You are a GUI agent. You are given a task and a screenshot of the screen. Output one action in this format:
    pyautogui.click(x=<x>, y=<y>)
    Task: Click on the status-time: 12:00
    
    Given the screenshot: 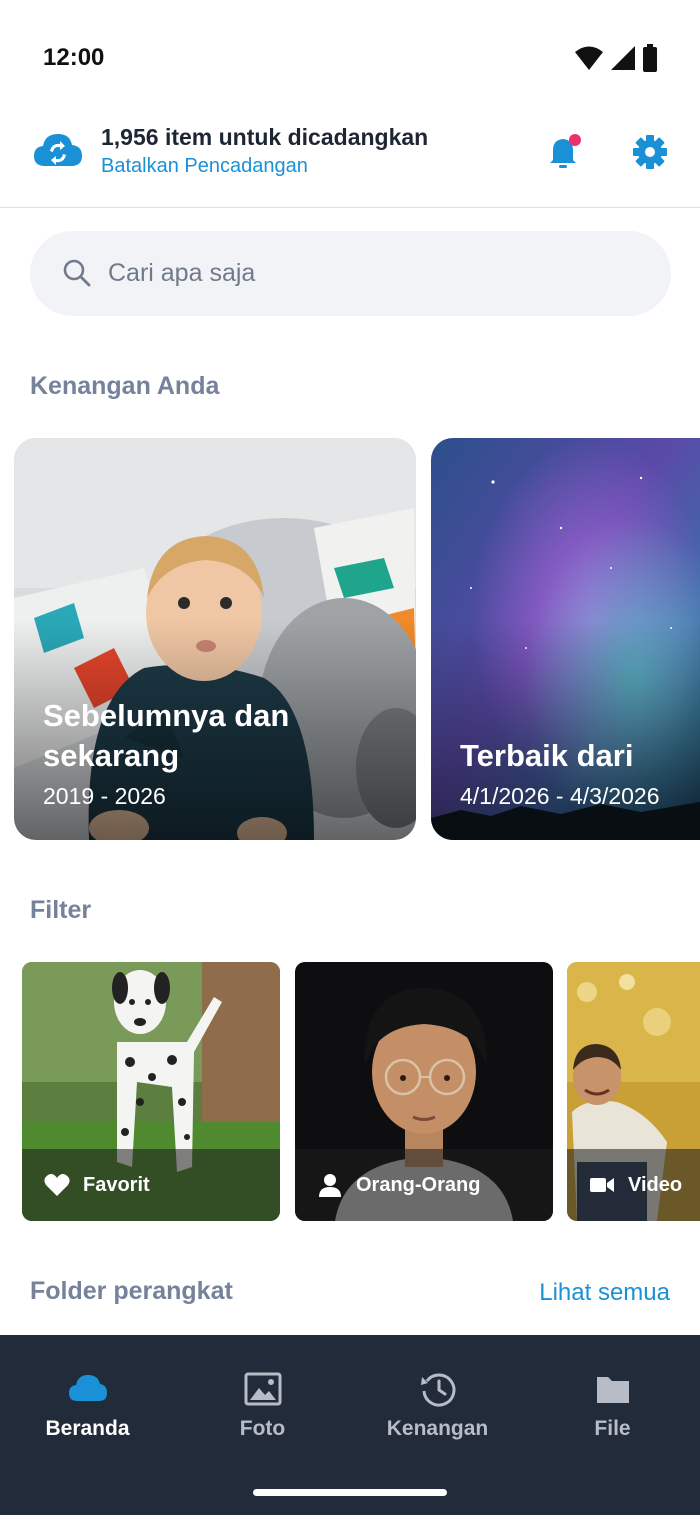 What is the action you would take?
    pyautogui.click(x=74, y=57)
    